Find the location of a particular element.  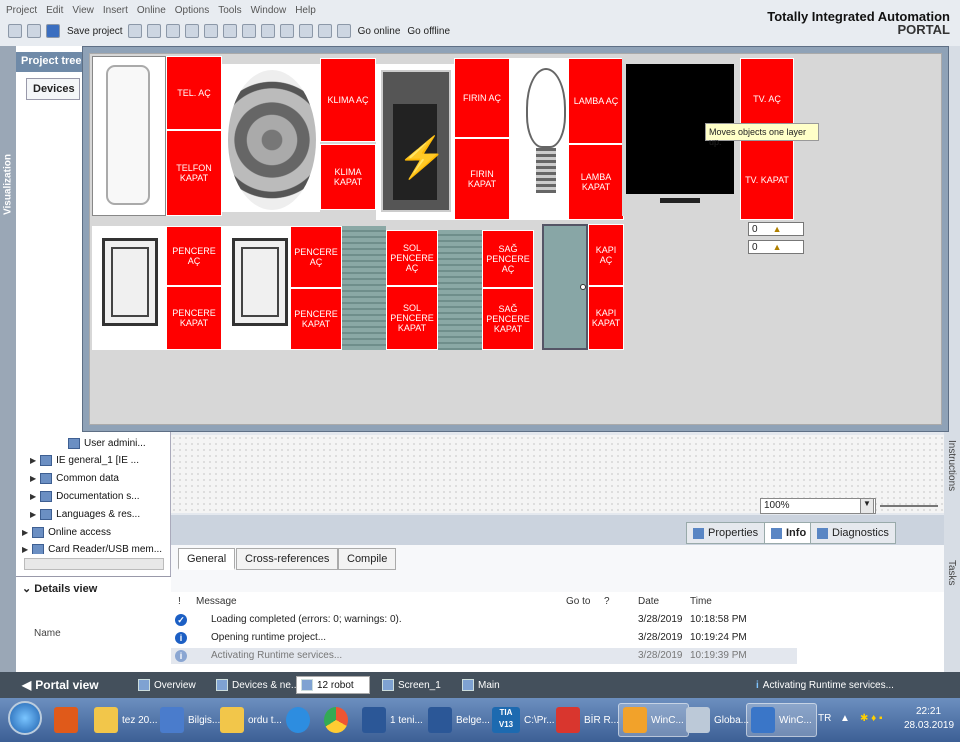

new-project-icon is located at coordinates (15, 31).